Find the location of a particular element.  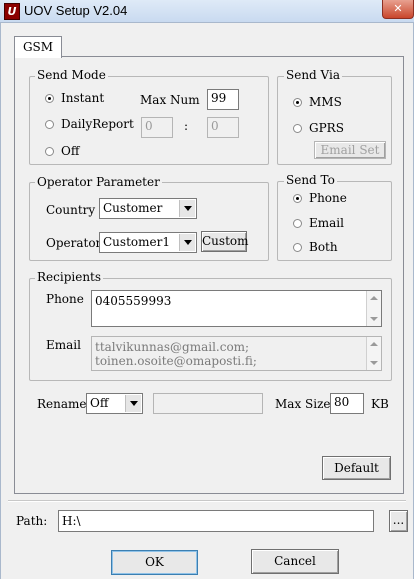

country-label: Country is located at coordinates (71, 210).